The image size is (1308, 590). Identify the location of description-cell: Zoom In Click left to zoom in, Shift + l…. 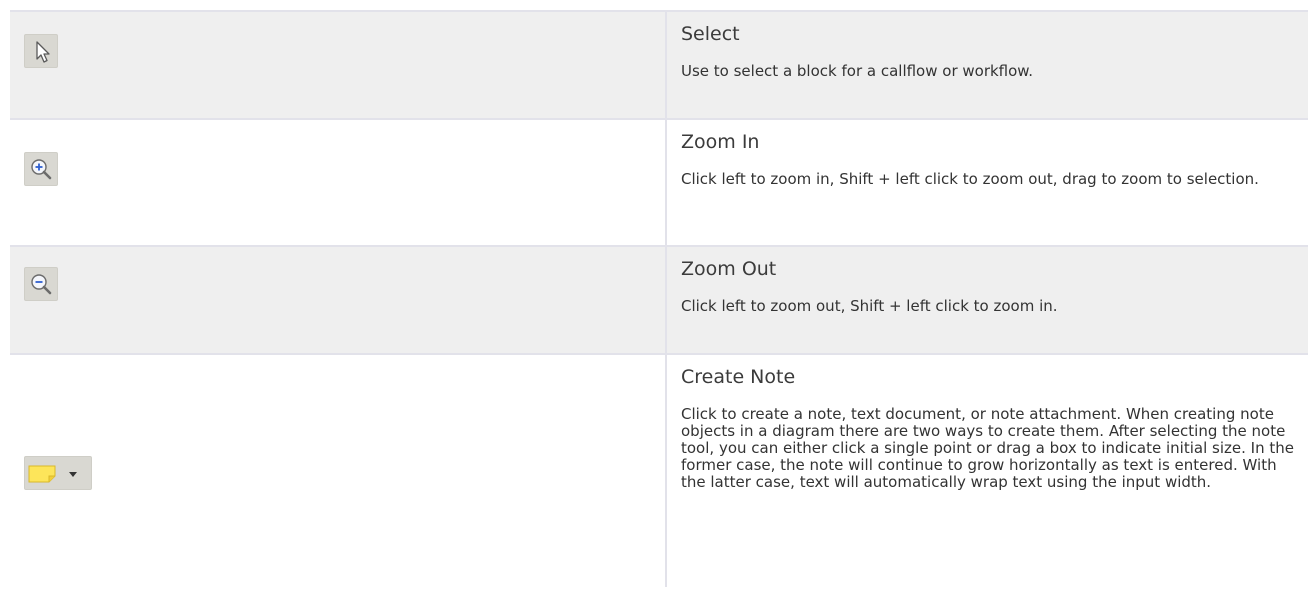
(987, 182).